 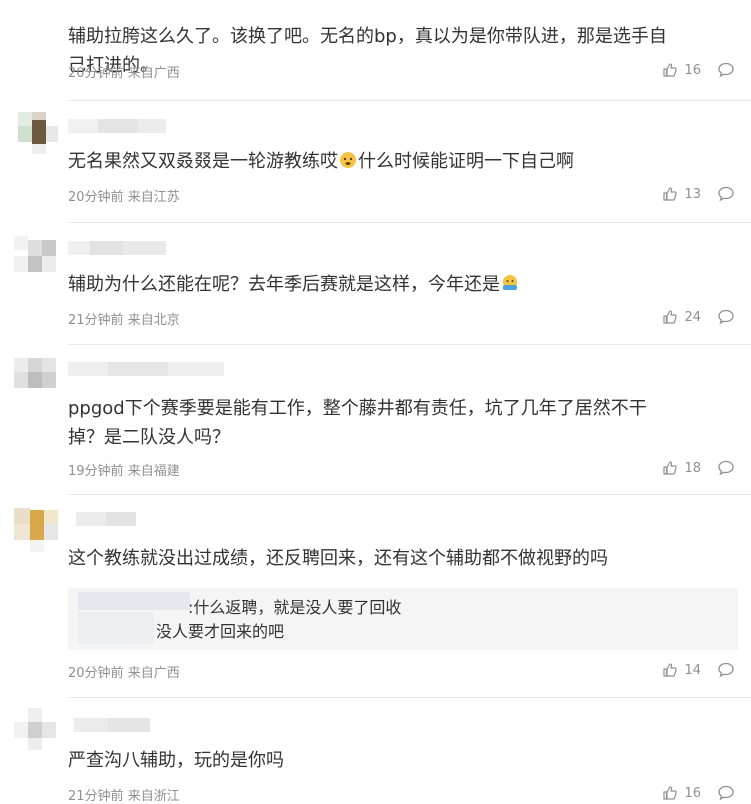 What do you see at coordinates (153, 197) in the screenshot?
I see `comment-location: 来自江苏` at bounding box center [153, 197].